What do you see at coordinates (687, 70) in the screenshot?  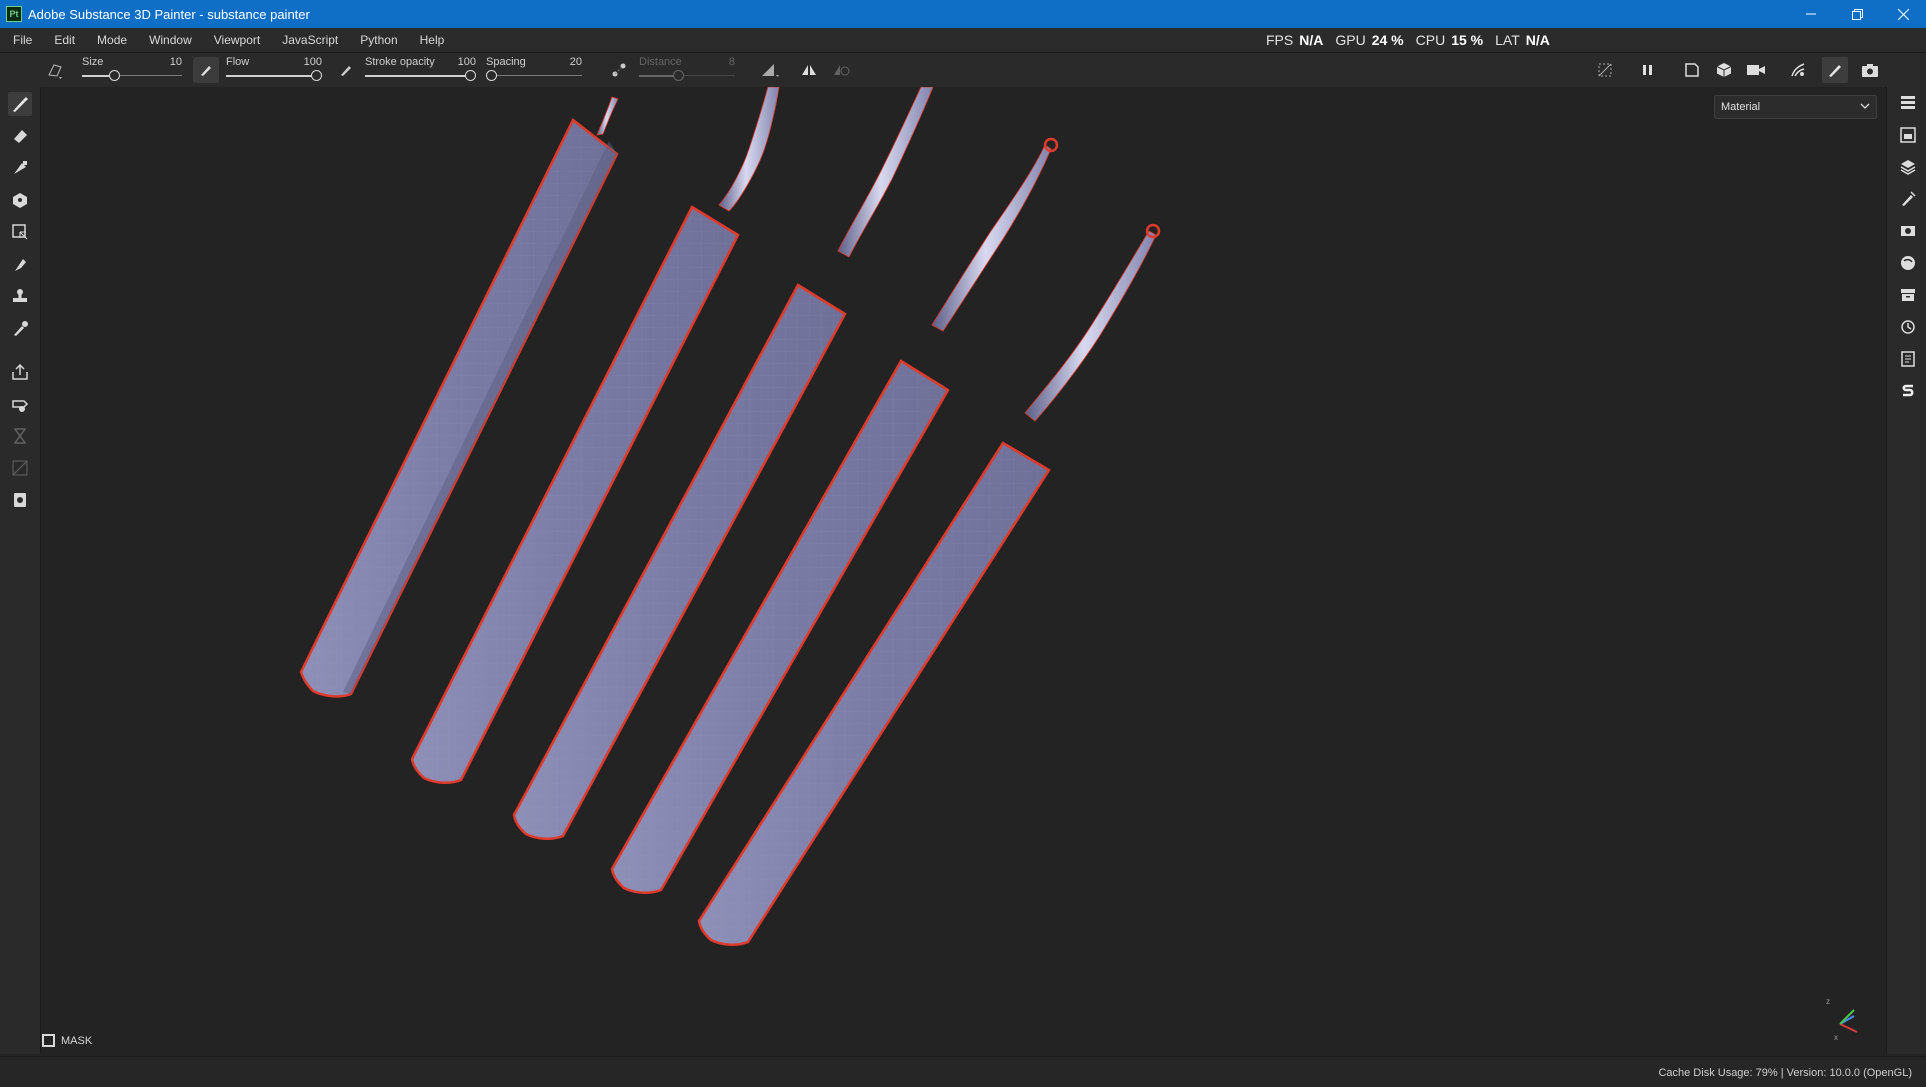 I see `distance-slider: Distance 8` at bounding box center [687, 70].